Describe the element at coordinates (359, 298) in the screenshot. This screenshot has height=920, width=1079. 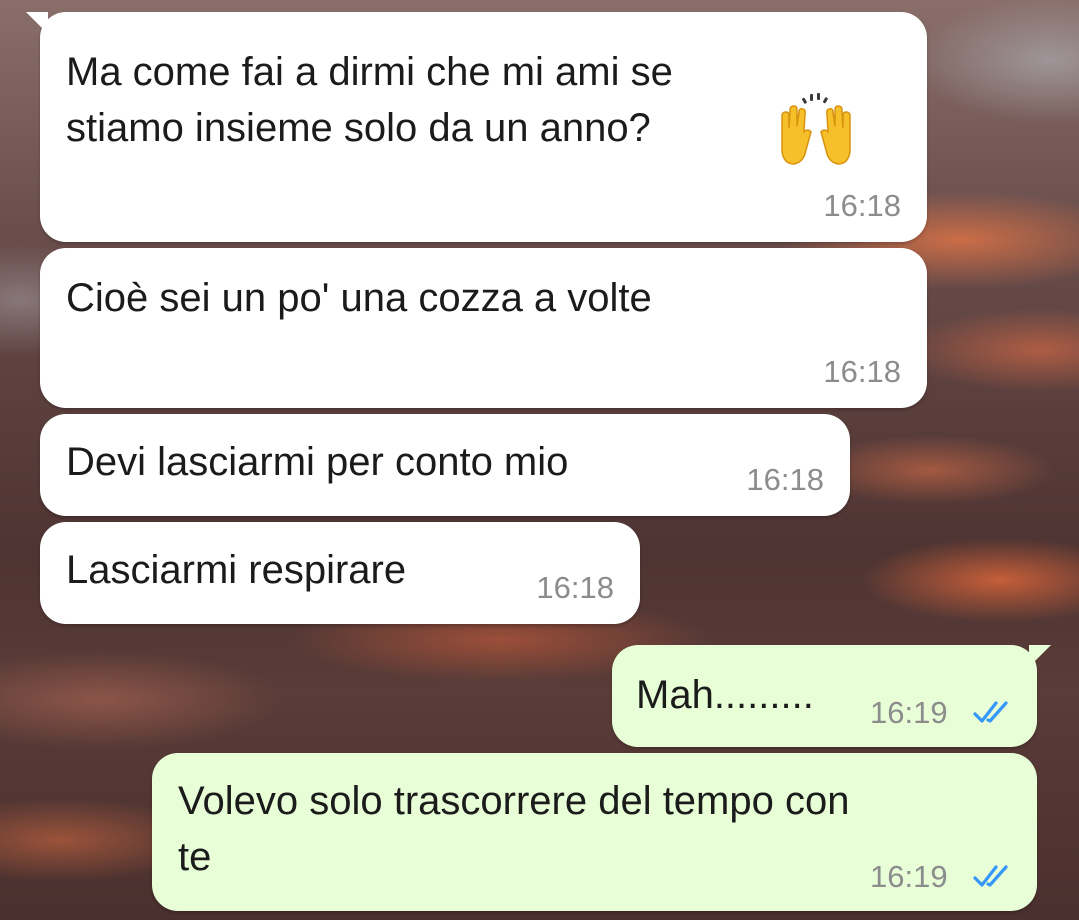
I see `message-text: Cioè sei un po' una cozza a volte` at that location.